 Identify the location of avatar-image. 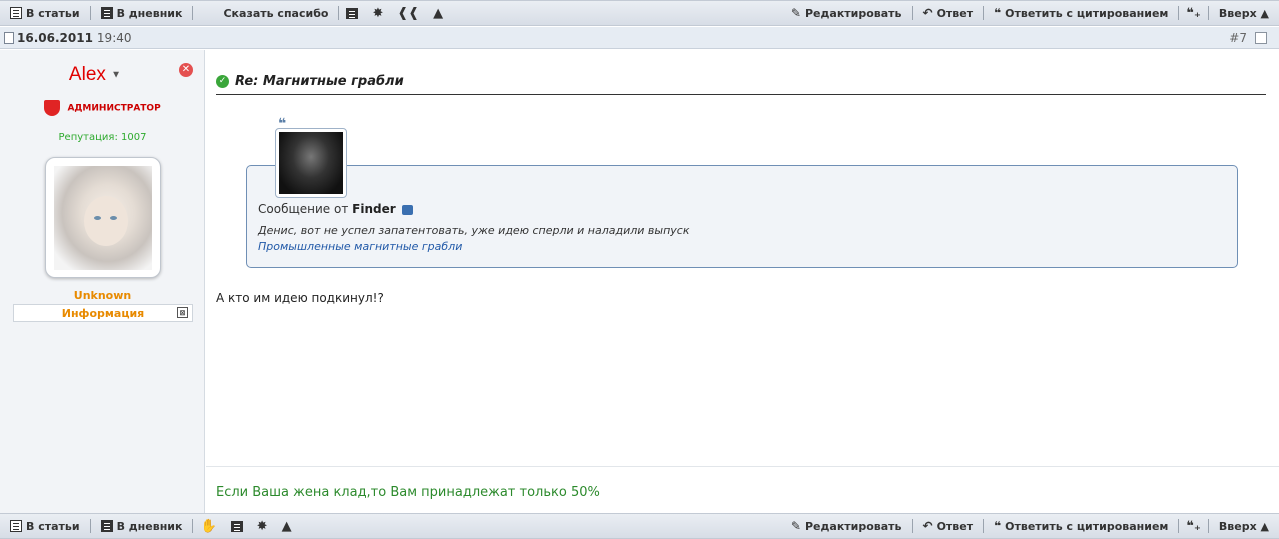
(103, 218).